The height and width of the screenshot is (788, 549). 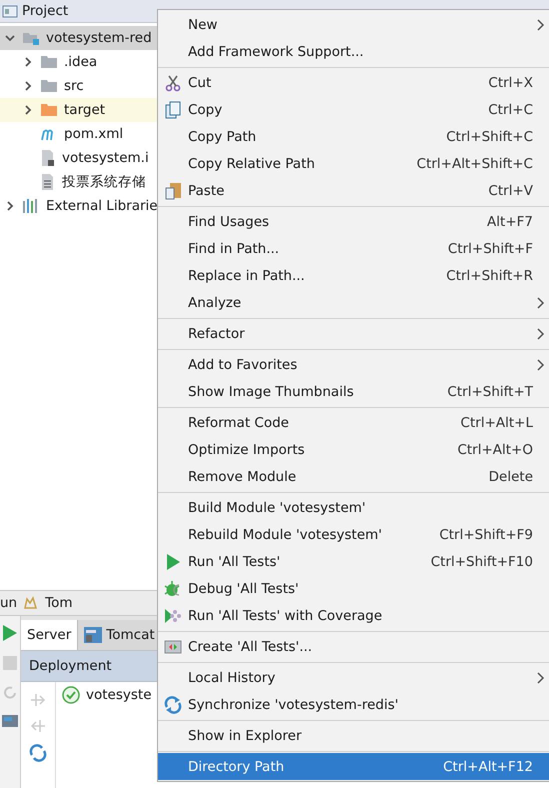 I want to click on tree-label: votesystem.i, so click(x=105, y=158).